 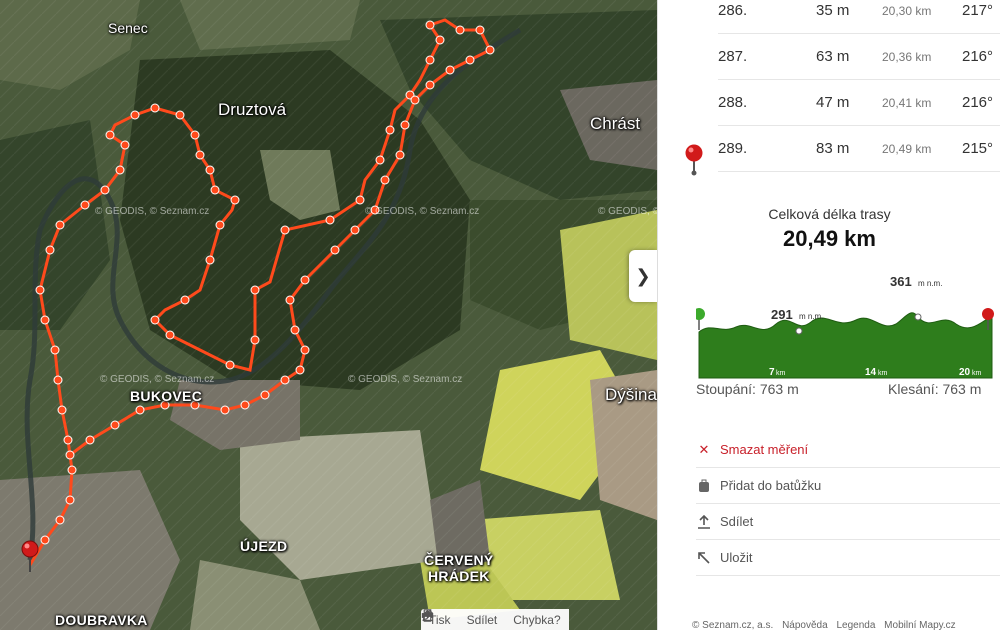 I want to click on close-icon: ✕, so click(x=704, y=449).